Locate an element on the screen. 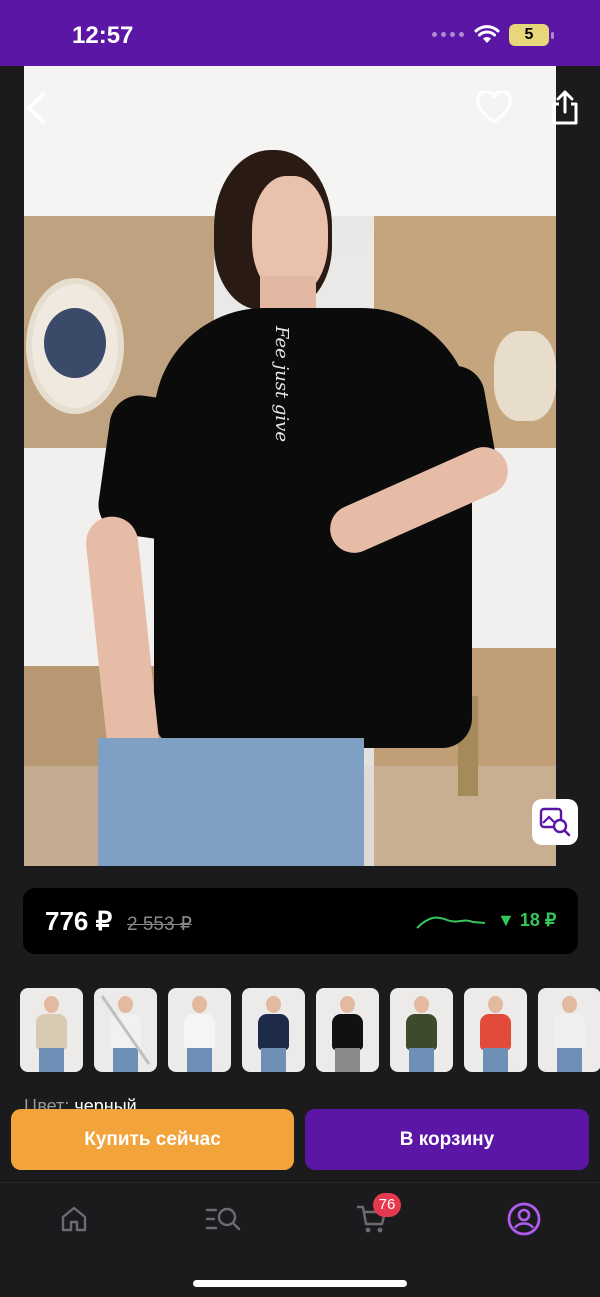  tab-home is located at coordinates (74, 1219).